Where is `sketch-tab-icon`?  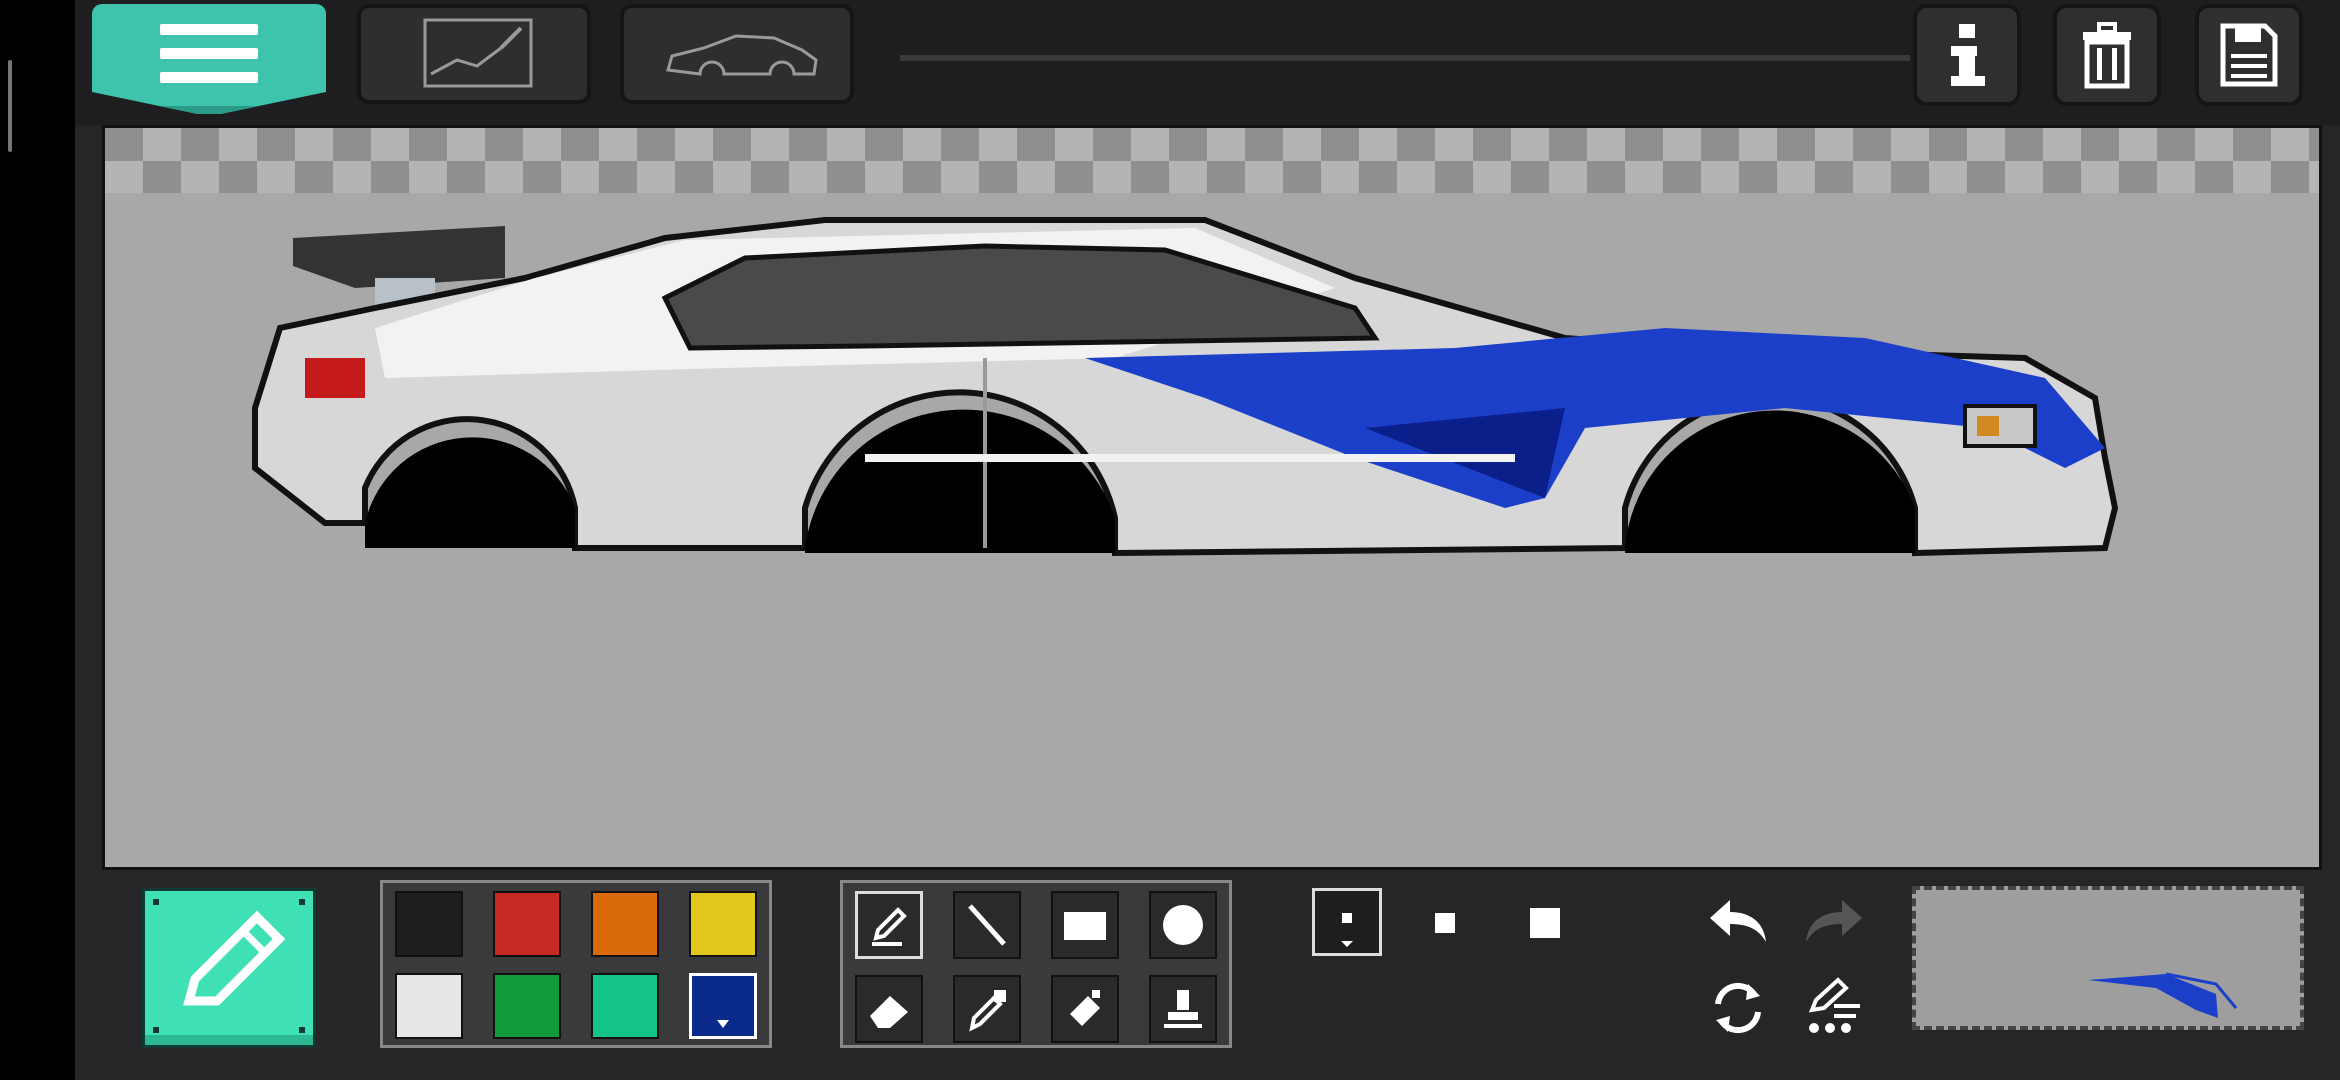 sketch-tab-icon is located at coordinates (478, 53).